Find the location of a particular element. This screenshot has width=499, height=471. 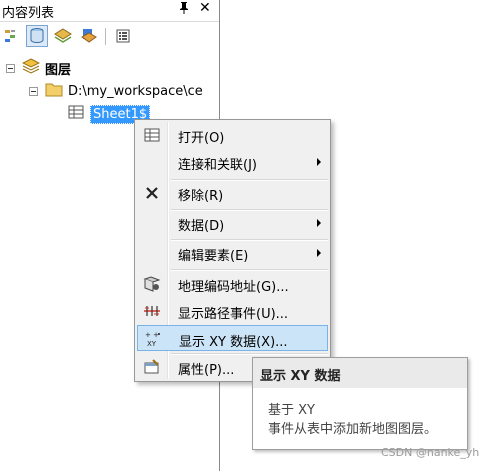

menu-item-label: 连接和关联(J) is located at coordinates (217, 165).